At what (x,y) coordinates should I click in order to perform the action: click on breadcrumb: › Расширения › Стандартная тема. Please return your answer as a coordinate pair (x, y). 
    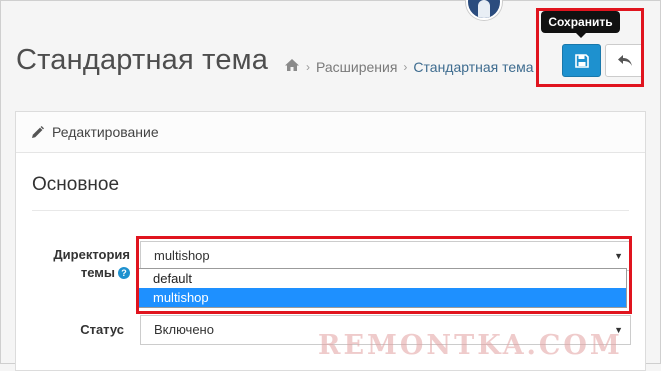
    Looking at the image, I should click on (409, 66).